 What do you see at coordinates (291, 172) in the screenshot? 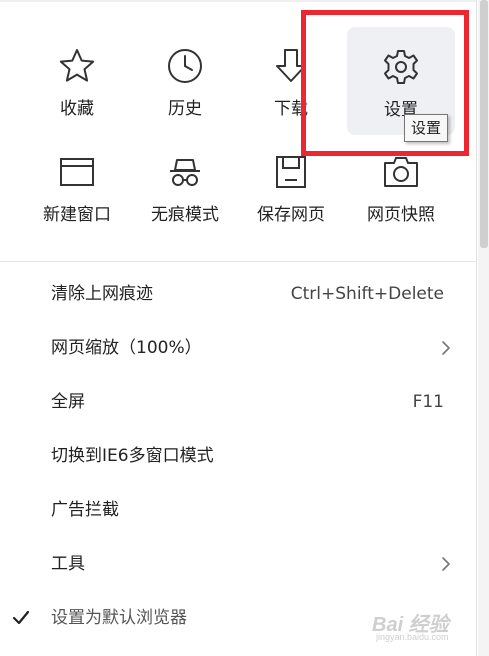
I see `save-icon` at bounding box center [291, 172].